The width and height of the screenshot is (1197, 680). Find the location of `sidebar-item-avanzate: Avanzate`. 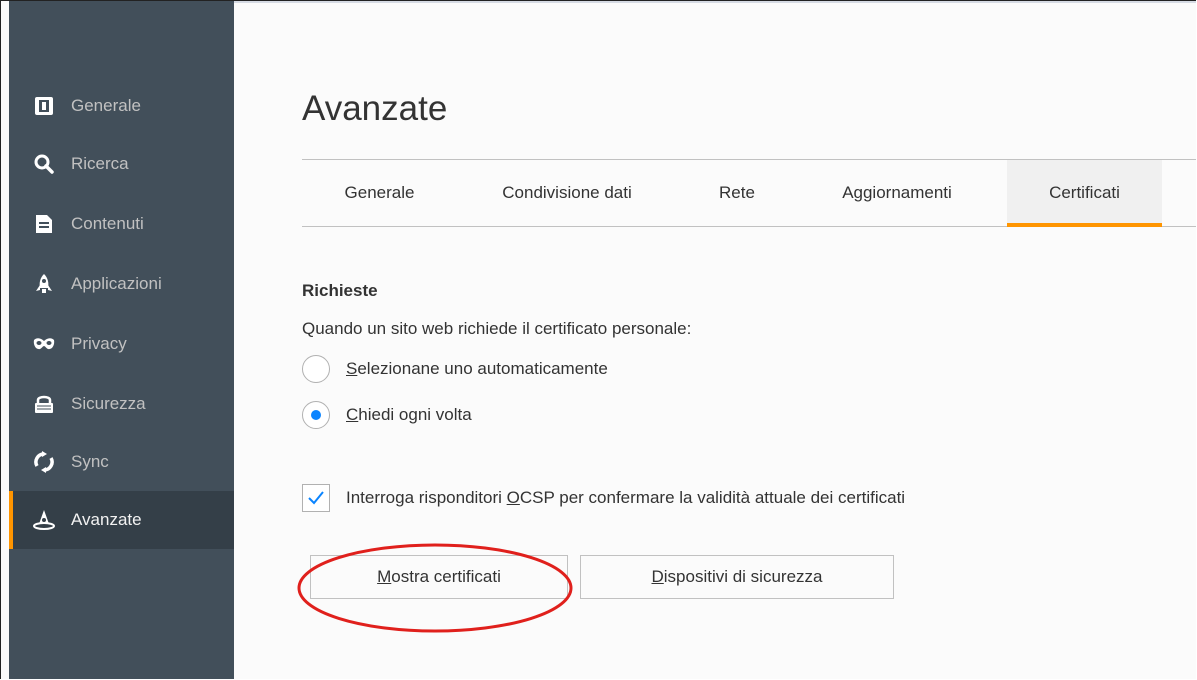

sidebar-item-avanzate: Avanzate is located at coordinates (121, 520).